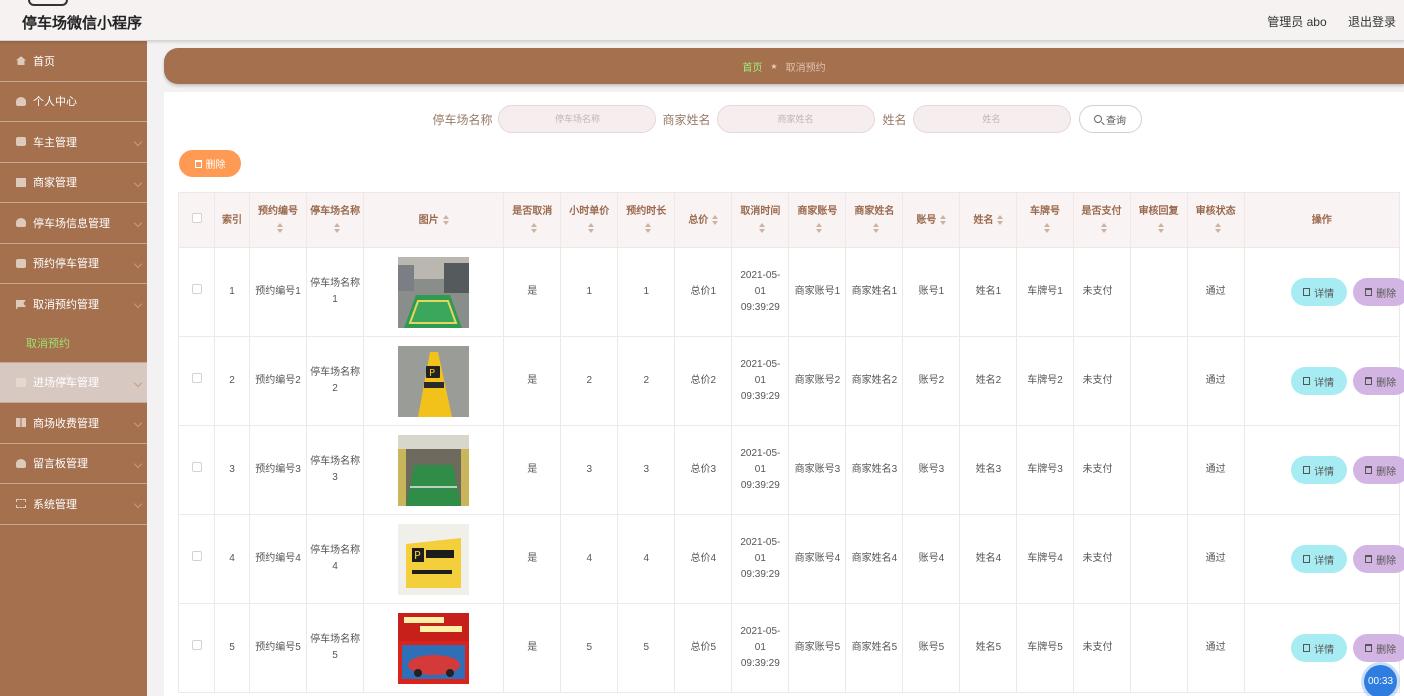 Image resolution: width=1404 pixels, height=696 pixels. I want to click on header-cancel-time: 取消时间, so click(760, 220).